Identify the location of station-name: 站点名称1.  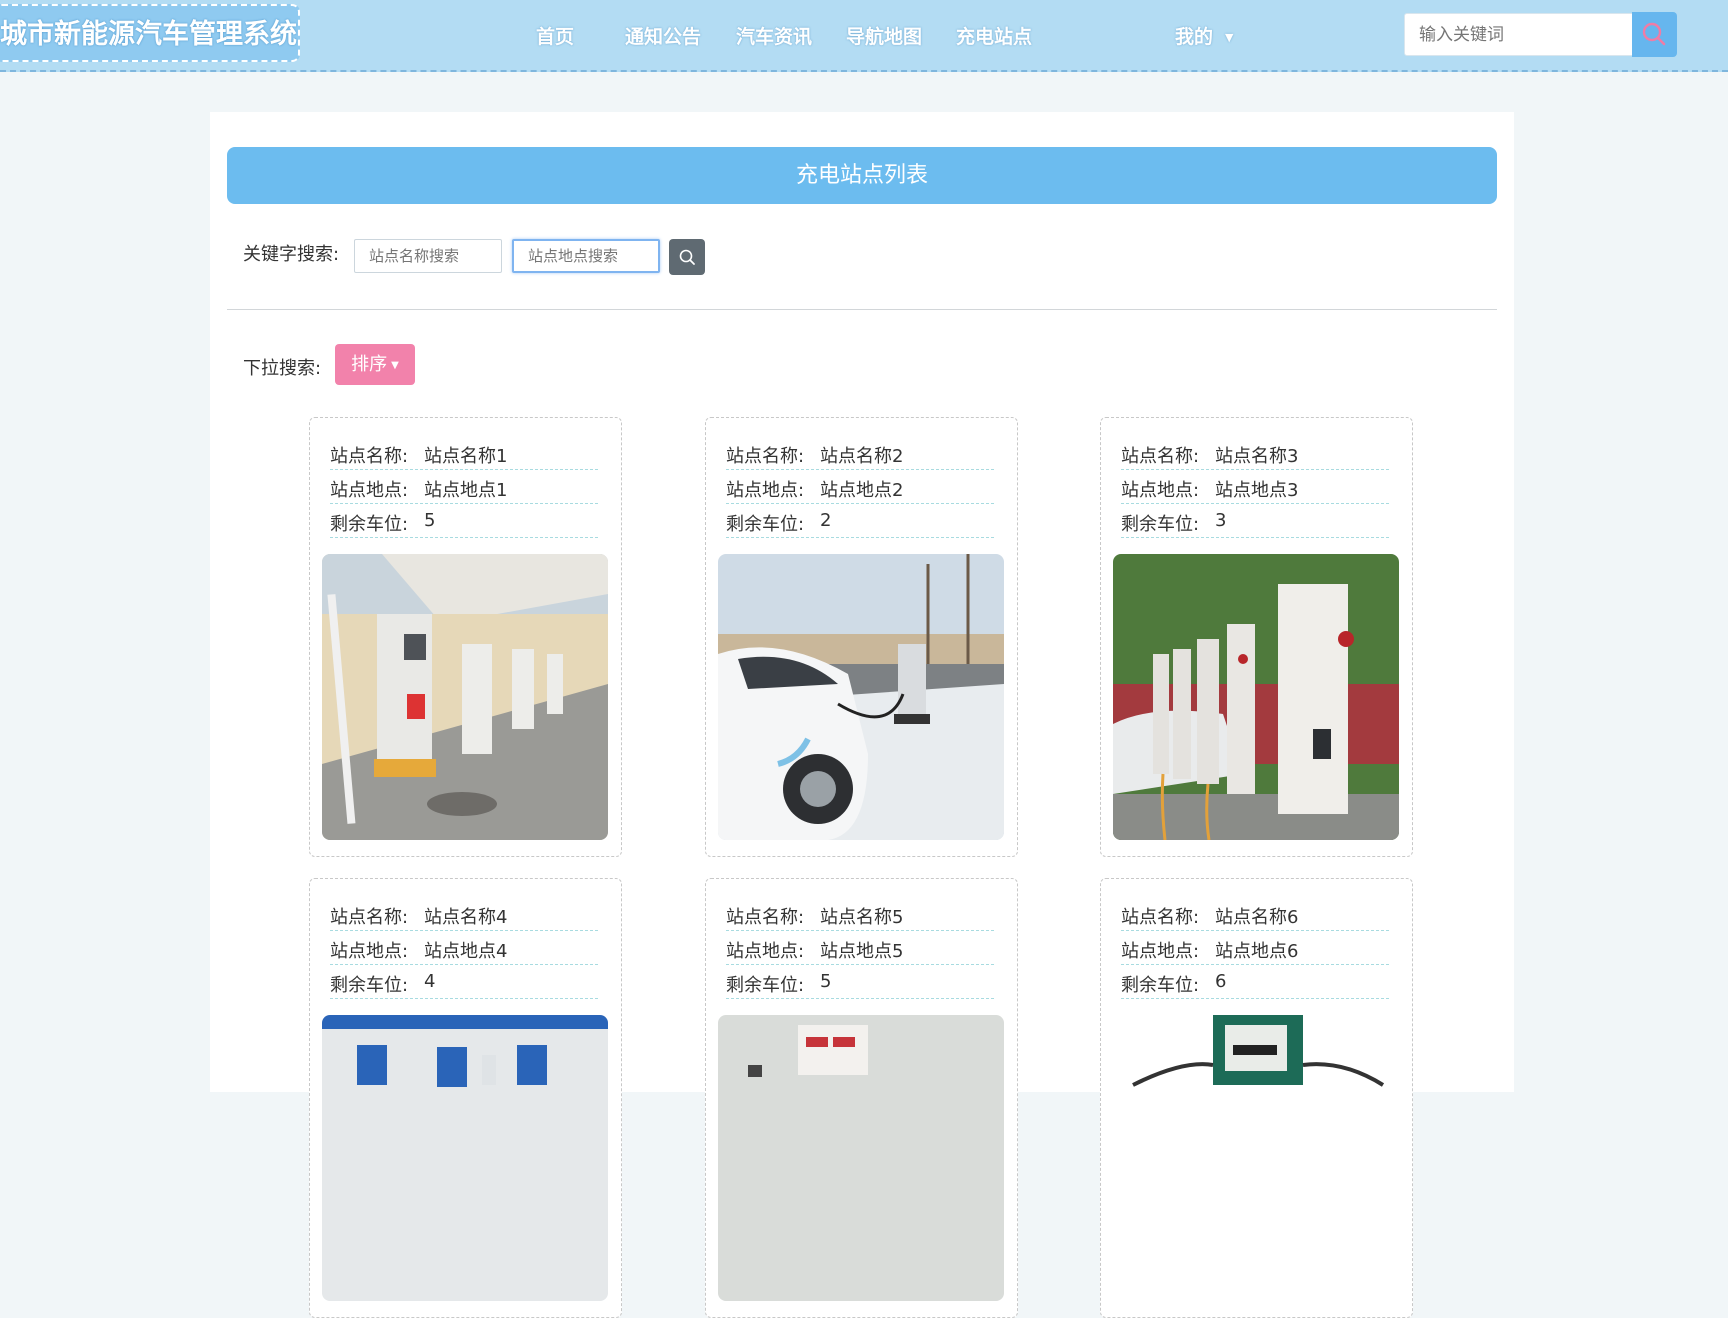
(466, 456).